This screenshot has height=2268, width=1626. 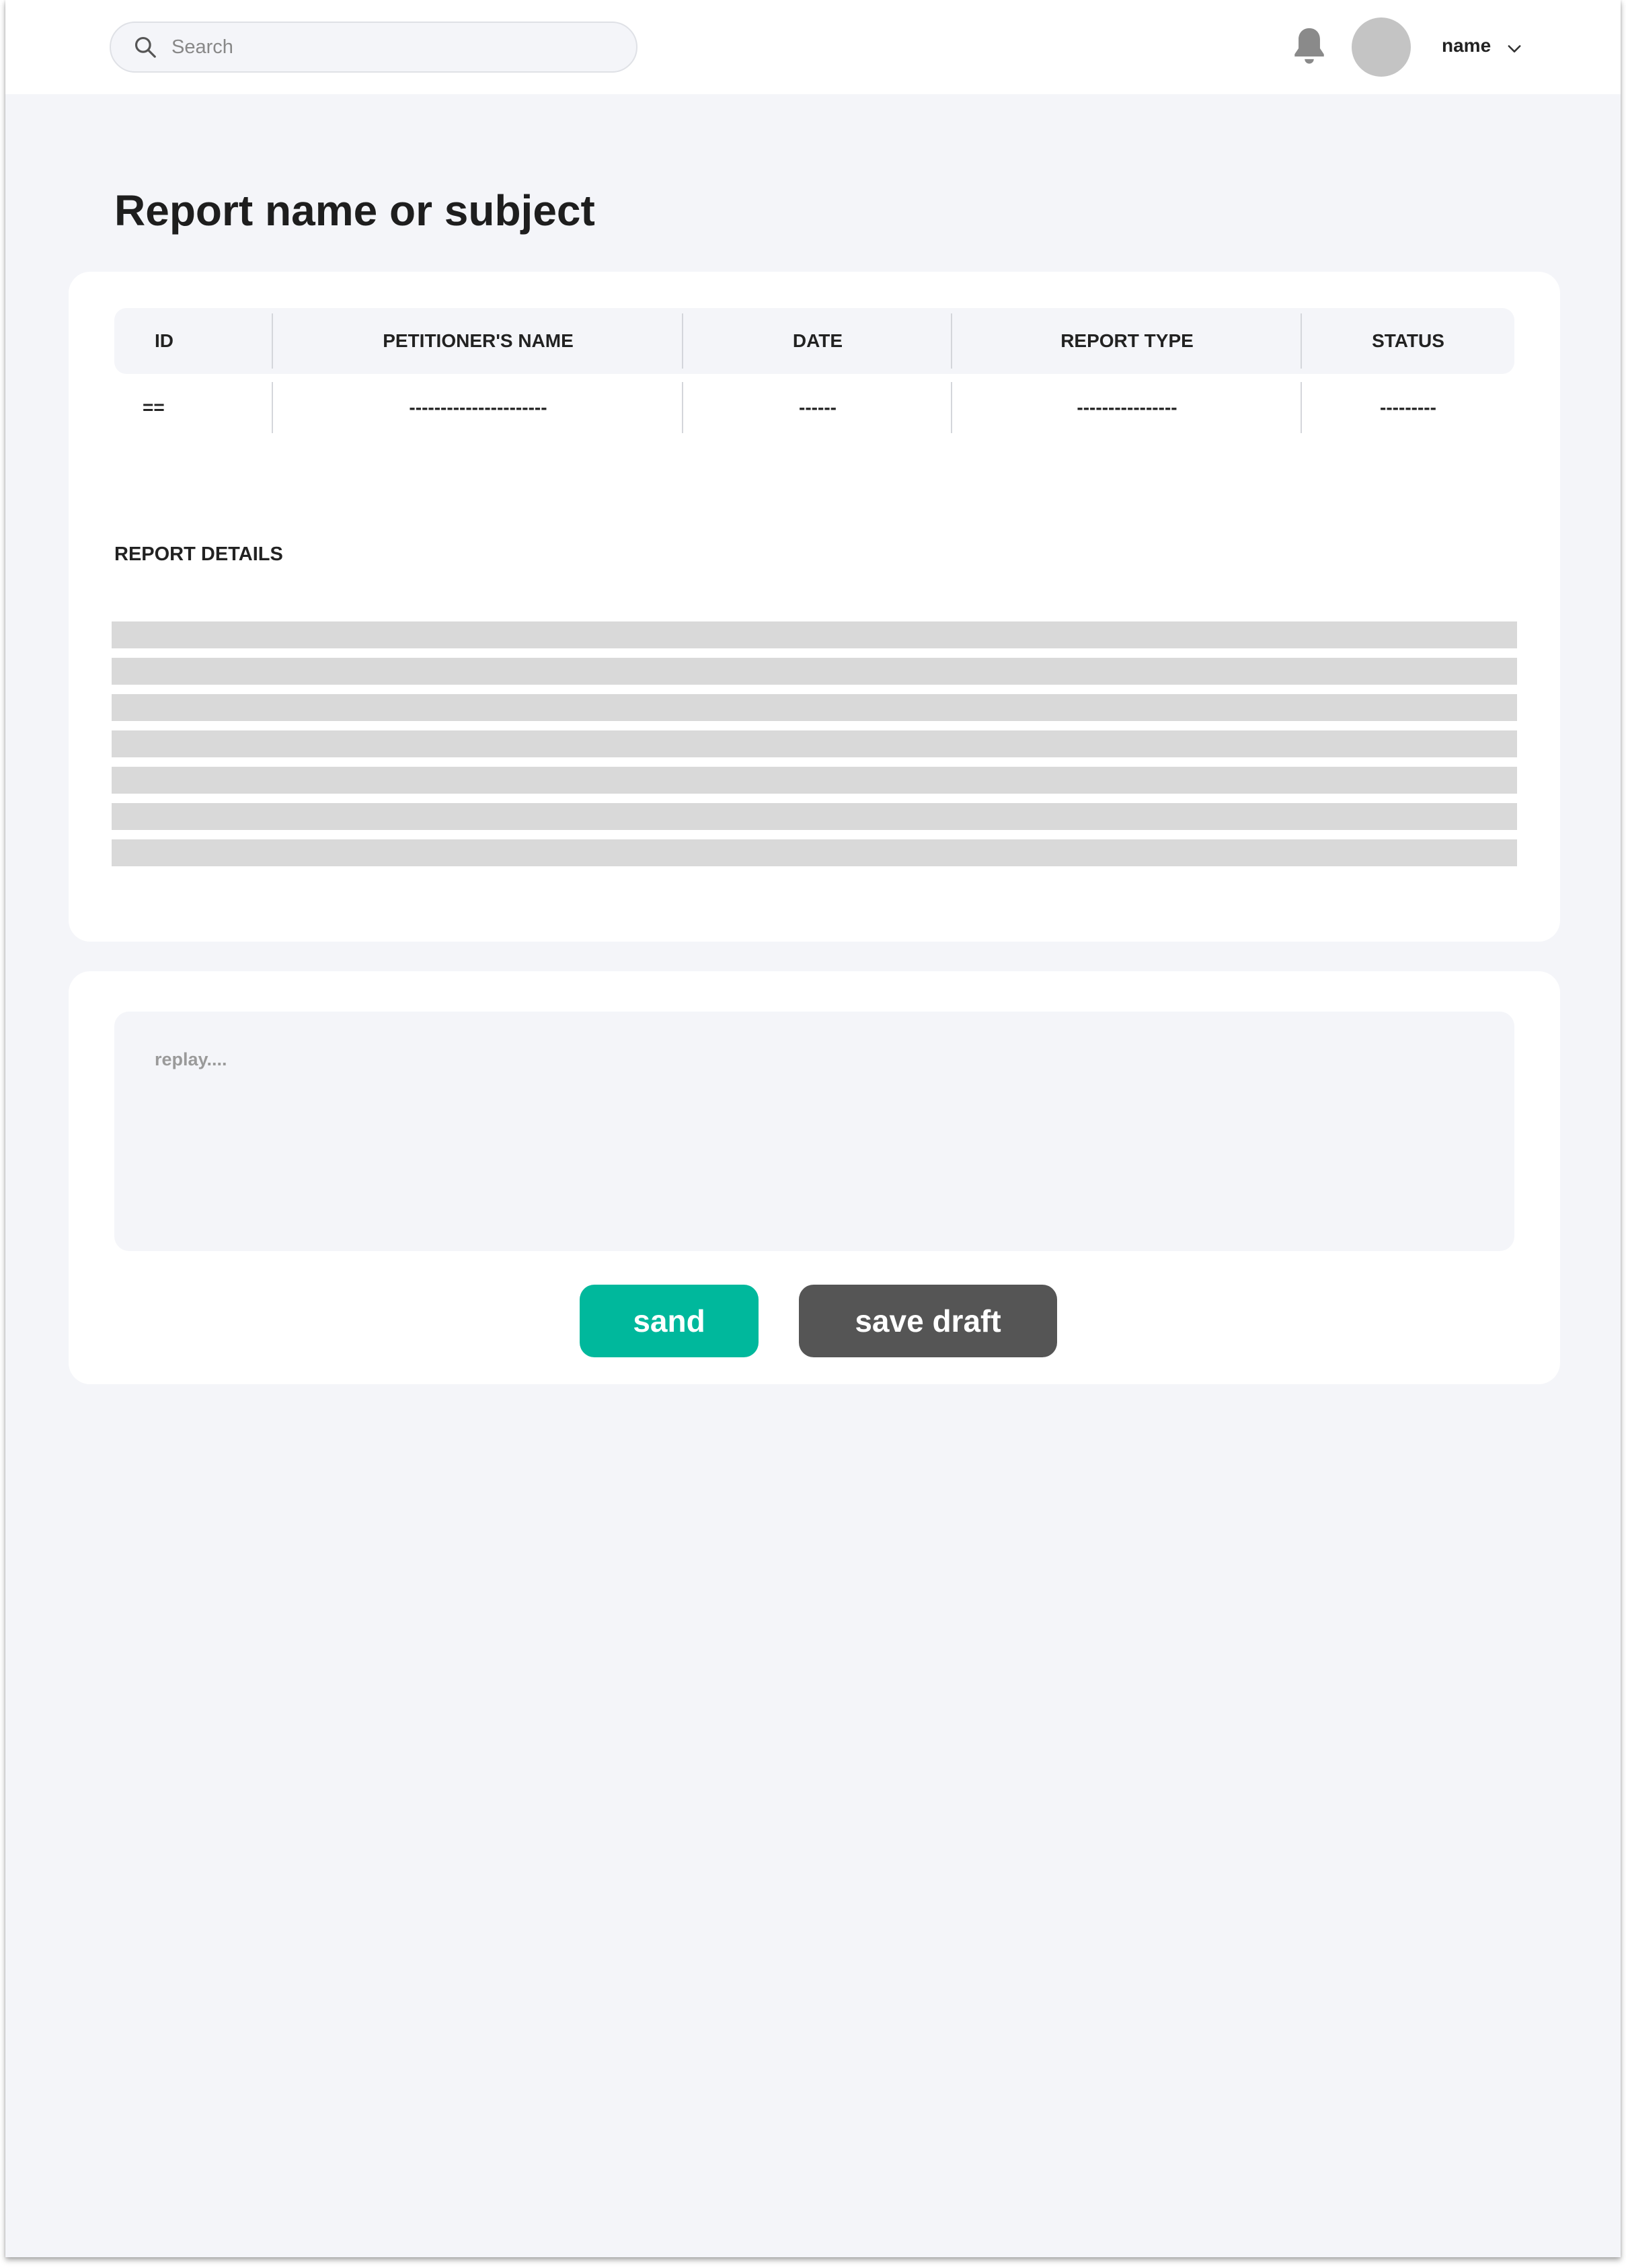 What do you see at coordinates (928, 1321) in the screenshot?
I see `save-draft-button: save draft` at bounding box center [928, 1321].